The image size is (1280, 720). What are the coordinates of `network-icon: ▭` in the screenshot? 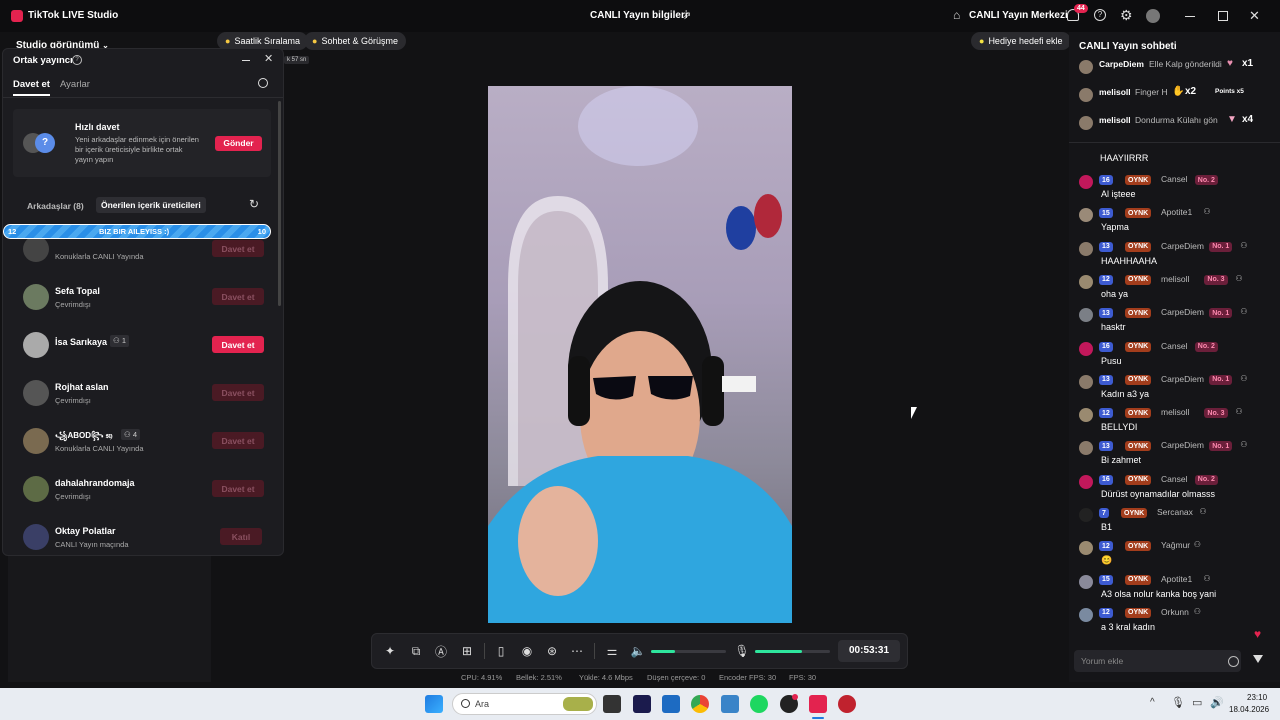 It's located at (1197, 702).